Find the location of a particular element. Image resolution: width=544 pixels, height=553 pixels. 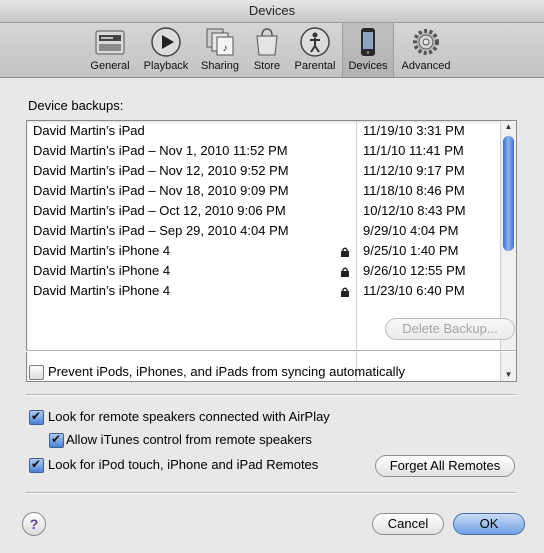

tab-devices-label: Devices is located at coordinates (368, 66).